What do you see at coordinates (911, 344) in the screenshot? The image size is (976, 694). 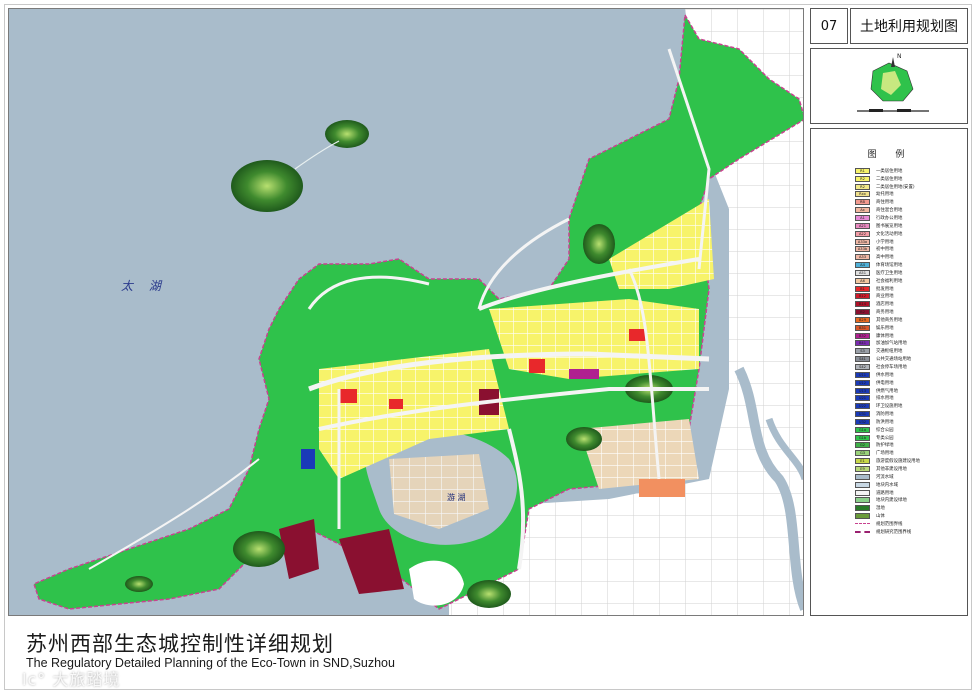 I see `legend-item: B41 加油加气站用地` at bounding box center [911, 344].